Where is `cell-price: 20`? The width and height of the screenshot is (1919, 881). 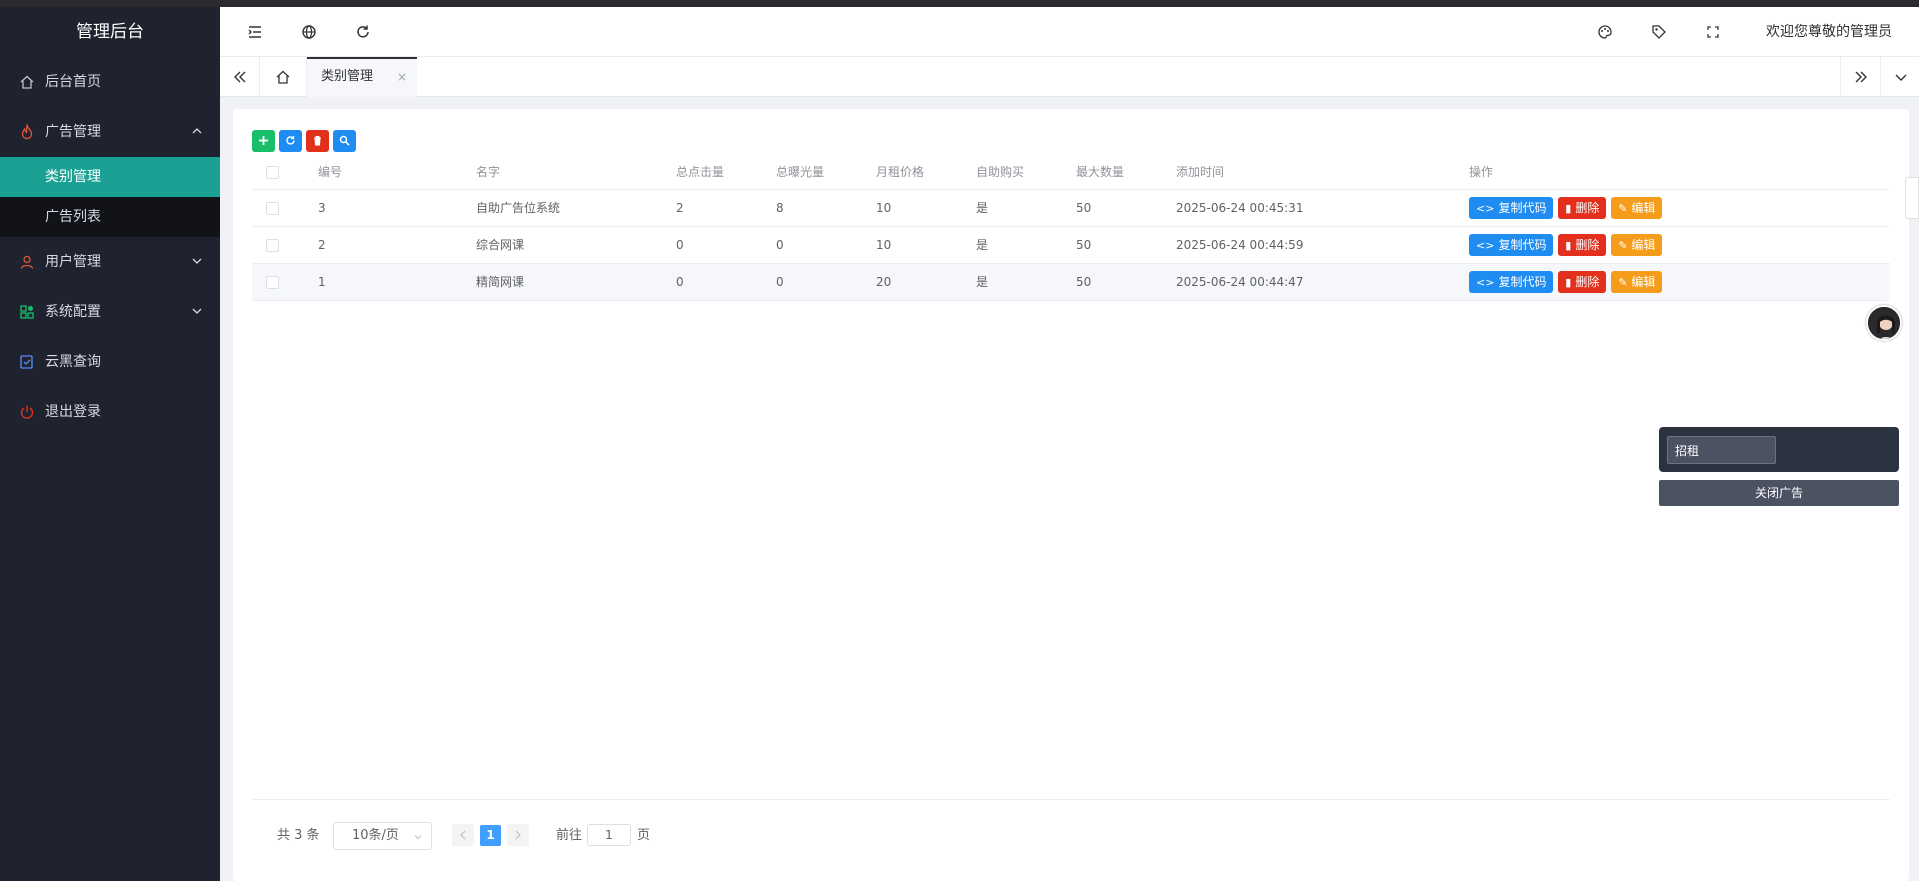
cell-price: 20 is located at coordinates (922, 282).